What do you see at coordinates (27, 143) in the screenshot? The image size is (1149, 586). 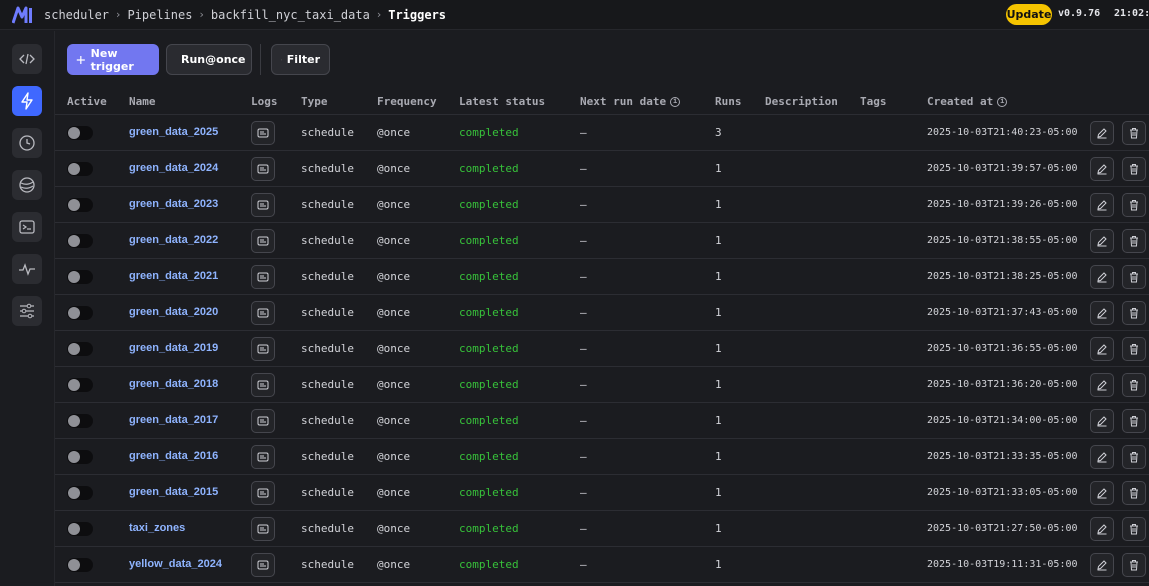 I see `sidebar-item-runs` at bounding box center [27, 143].